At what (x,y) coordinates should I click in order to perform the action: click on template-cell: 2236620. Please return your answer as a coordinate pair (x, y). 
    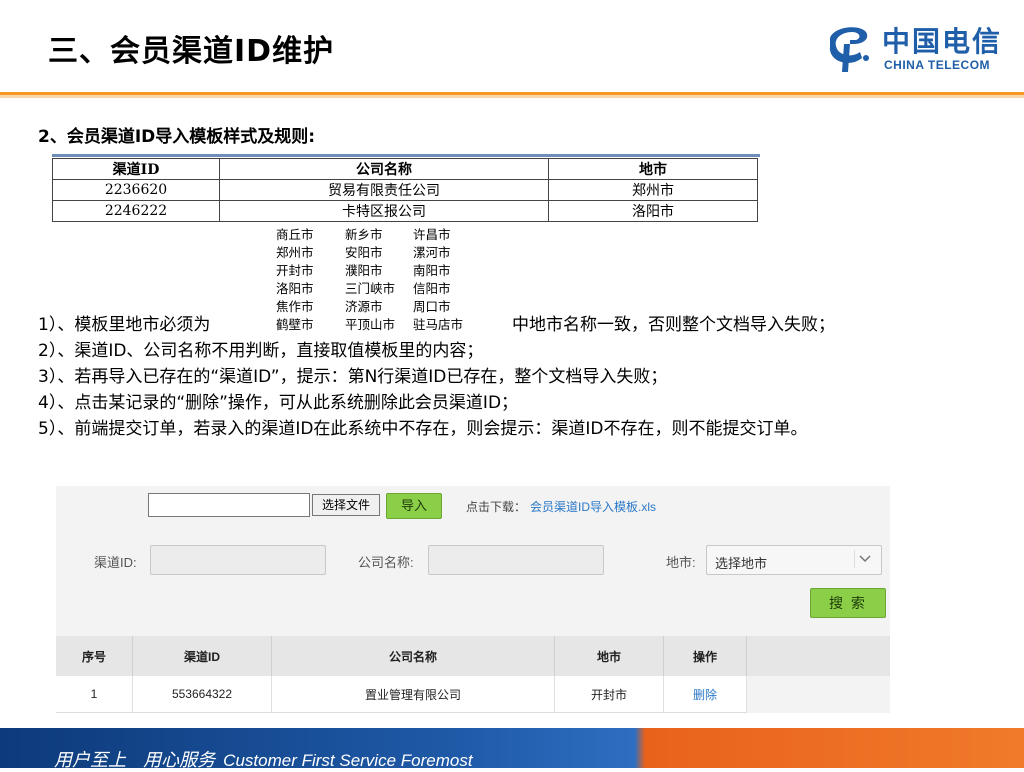
    Looking at the image, I should click on (136, 190).